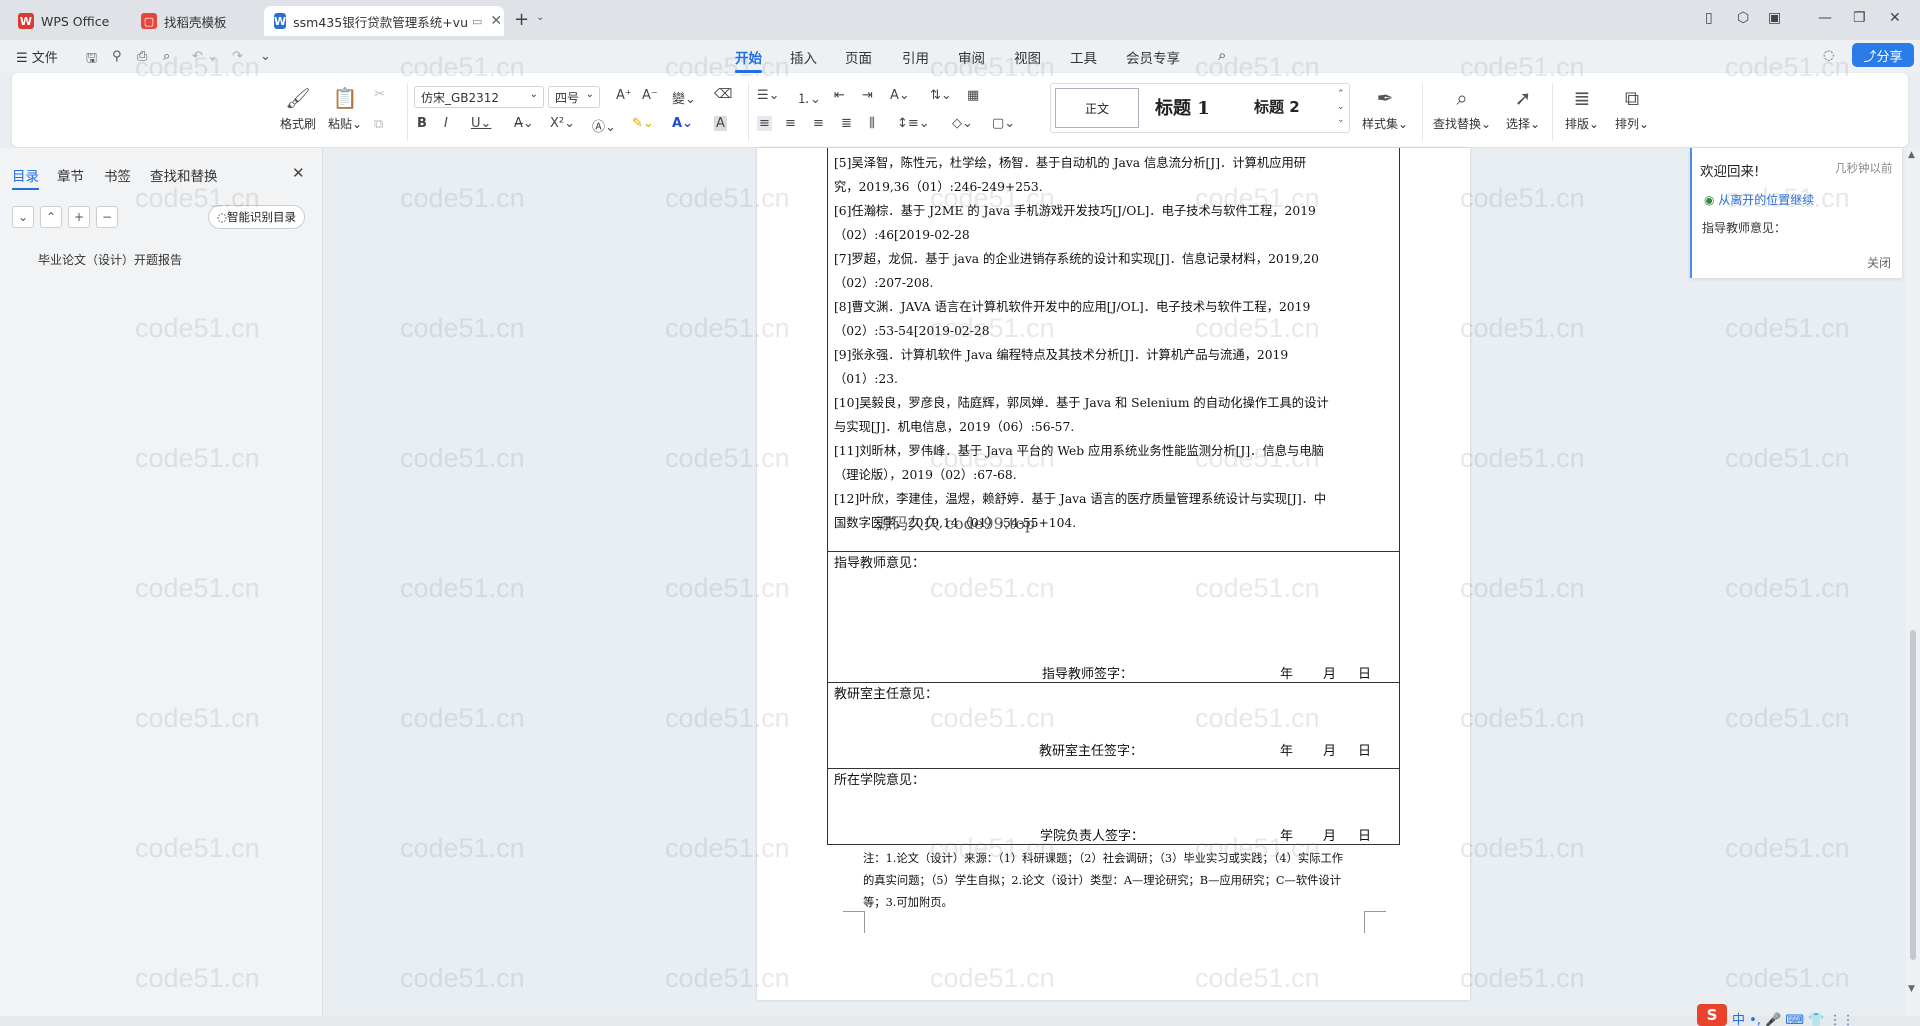 This screenshot has height=1026, width=1920. What do you see at coordinates (1759, 199) in the screenshot?
I see `resume-link: ◉ 从离开的位置继续` at bounding box center [1759, 199].